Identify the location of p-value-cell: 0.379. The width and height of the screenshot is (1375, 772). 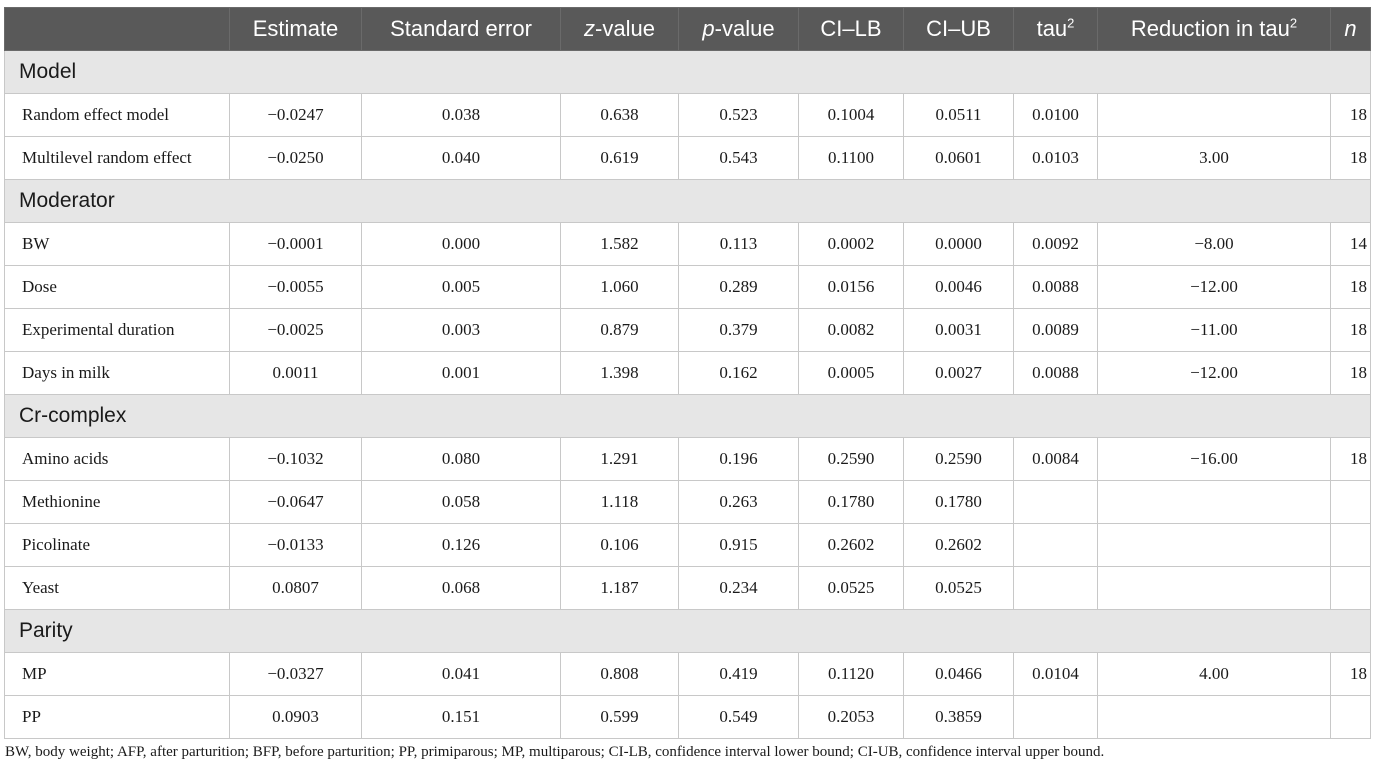
(738, 330).